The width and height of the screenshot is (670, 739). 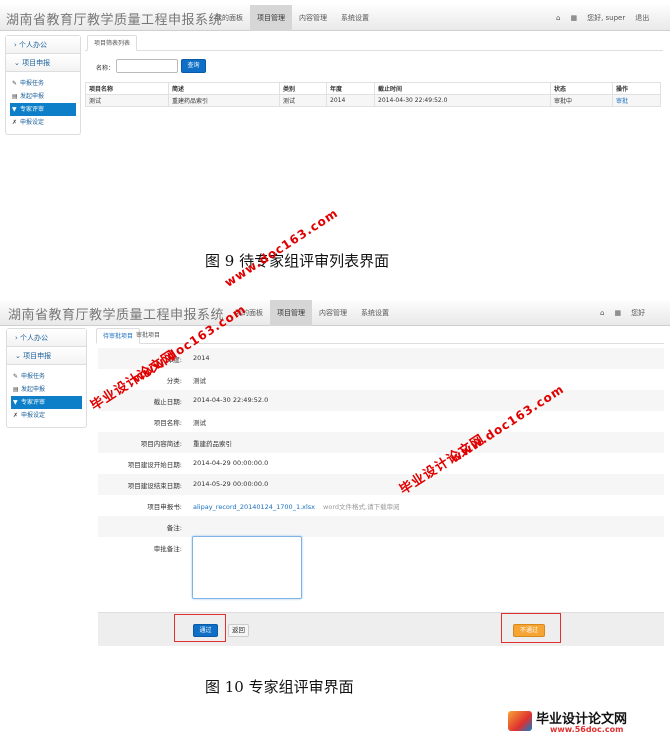 What do you see at coordinates (105, 68) in the screenshot?
I see `search-label: 名称：` at bounding box center [105, 68].